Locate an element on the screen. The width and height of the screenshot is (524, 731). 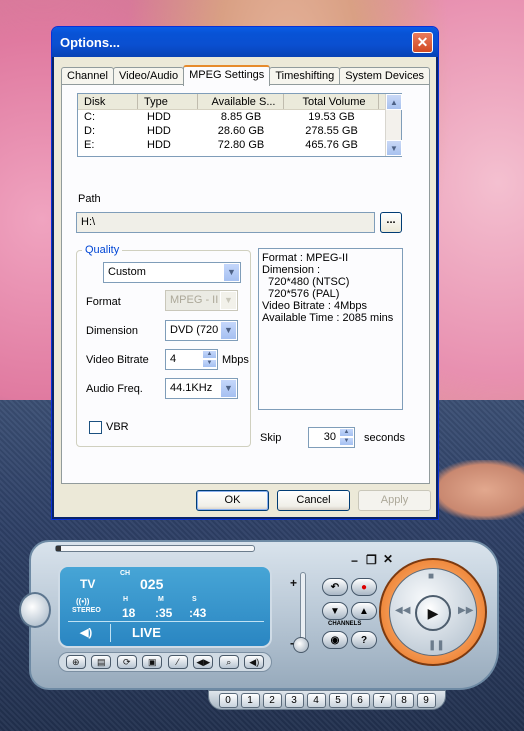
channel-key-2: 2 is located at coordinates (272, 700).